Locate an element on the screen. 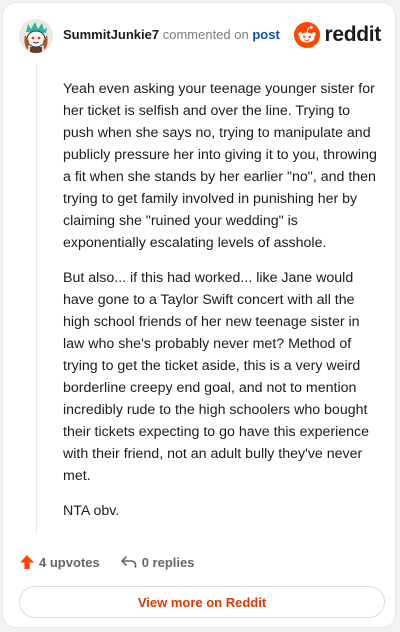  reddit-logo-icon is located at coordinates (307, 35).